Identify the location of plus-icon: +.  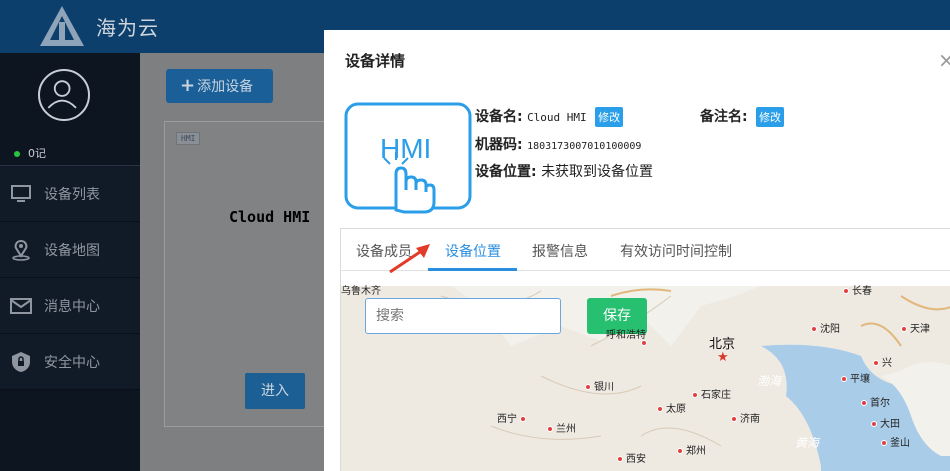
(188, 85).